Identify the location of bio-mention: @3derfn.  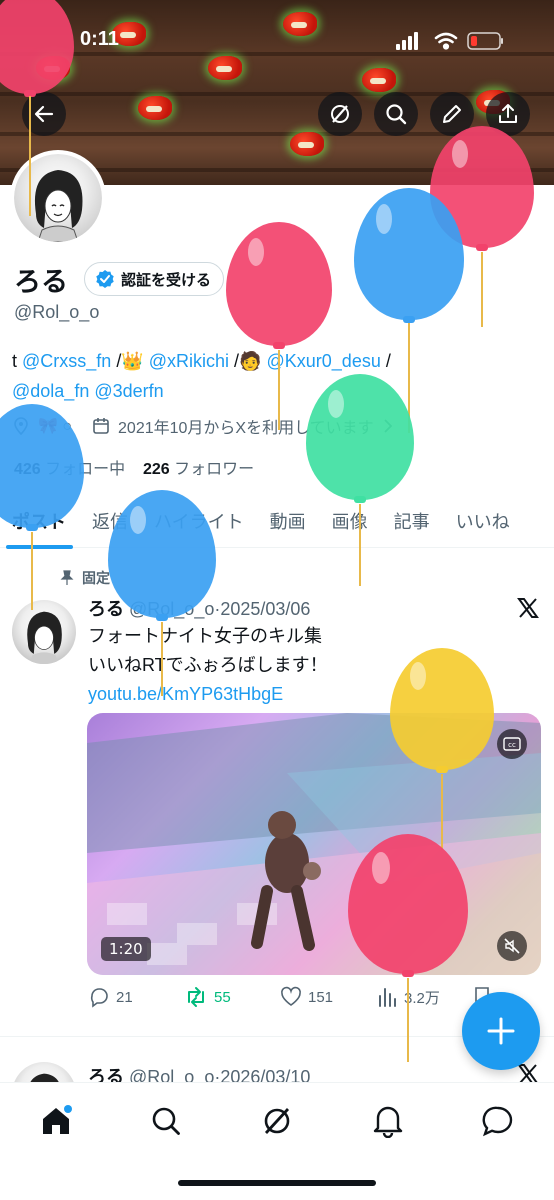
(128, 391).